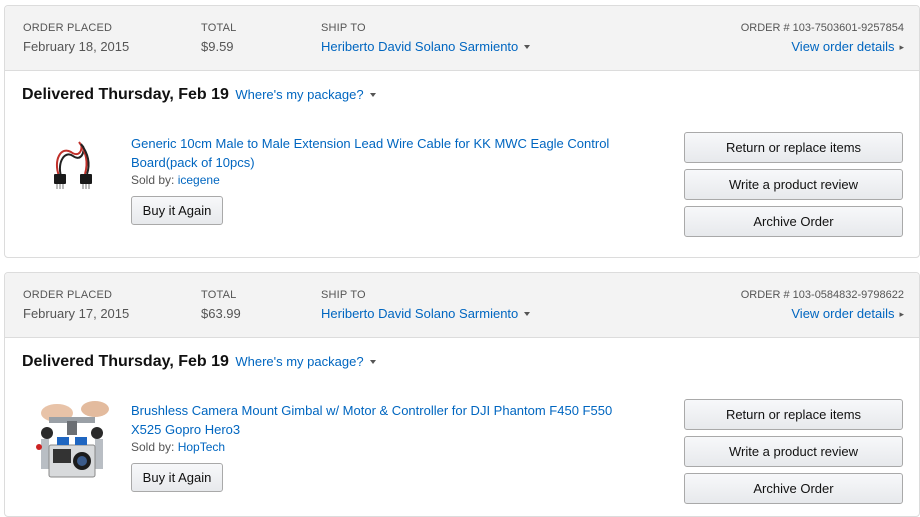 The image size is (920, 517). Describe the element at coordinates (72, 437) in the screenshot. I see `gimbal-product-image` at that location.